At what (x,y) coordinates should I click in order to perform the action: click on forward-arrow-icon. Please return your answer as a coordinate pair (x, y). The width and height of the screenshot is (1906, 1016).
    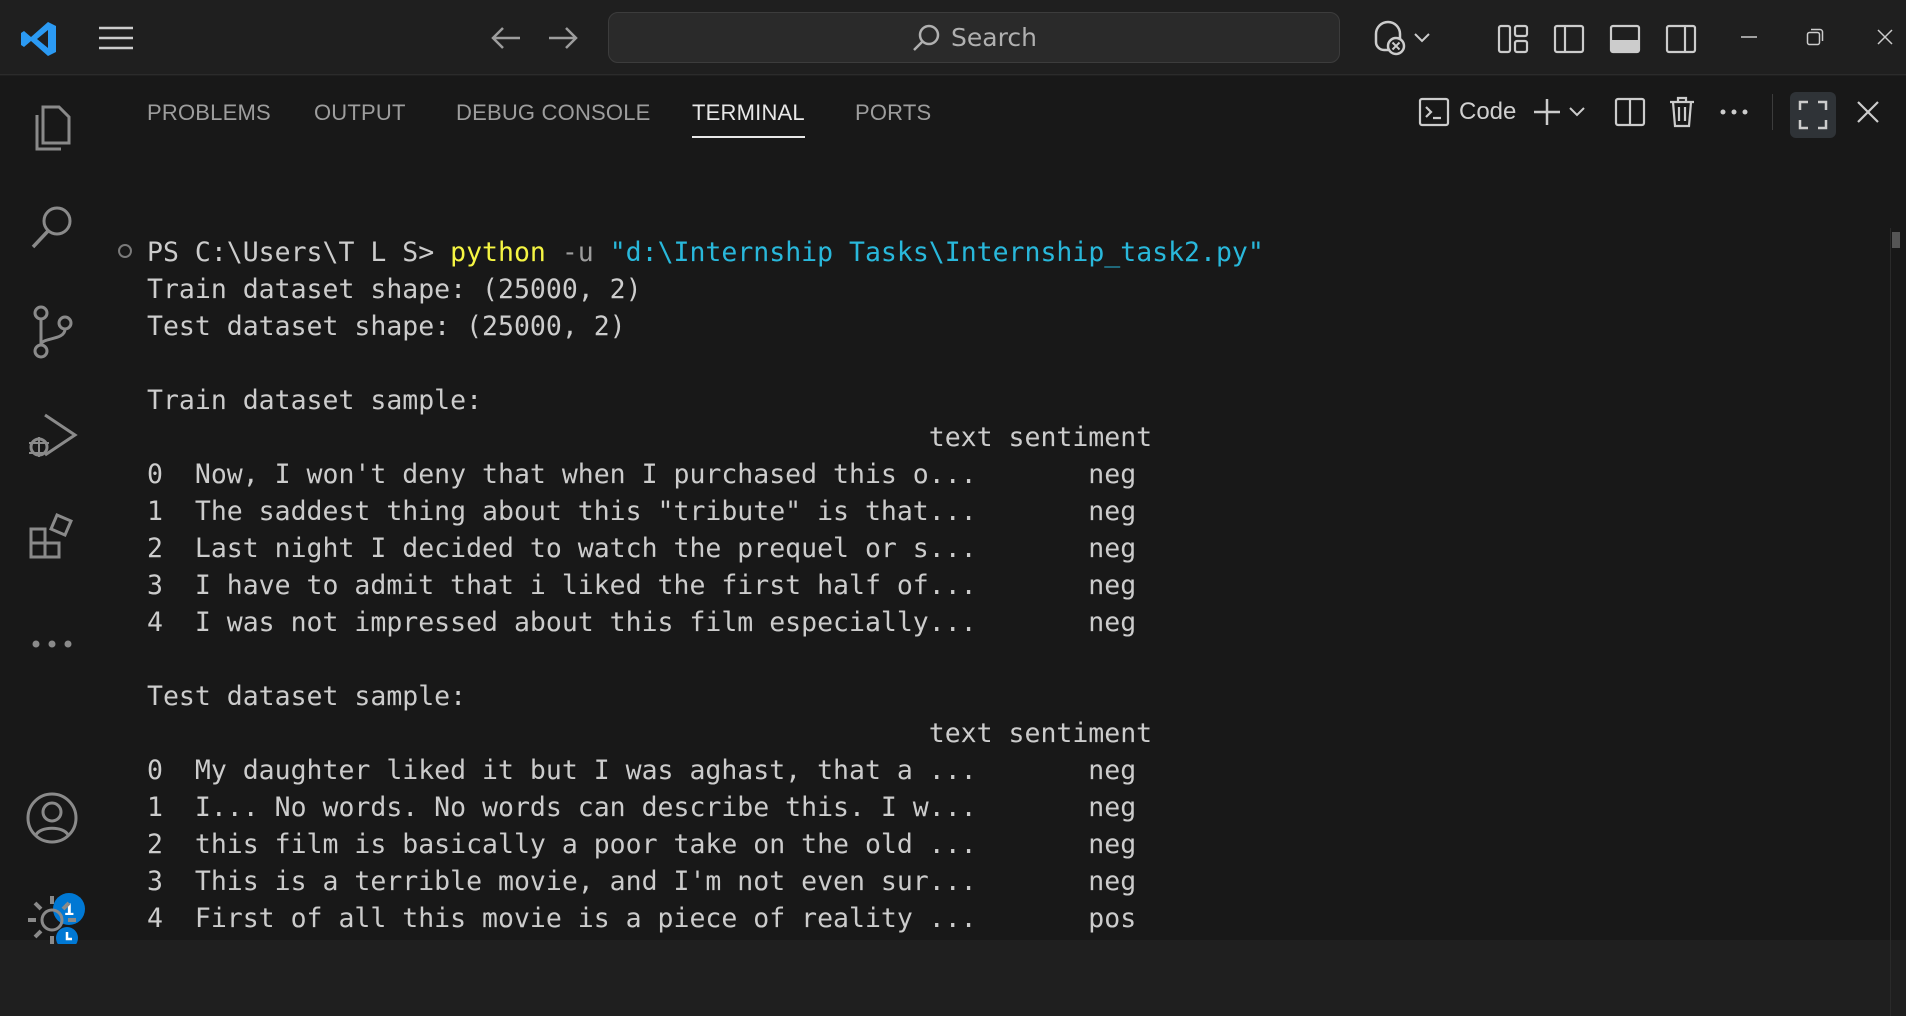
    Looking at the image, I should click on (563, 38).